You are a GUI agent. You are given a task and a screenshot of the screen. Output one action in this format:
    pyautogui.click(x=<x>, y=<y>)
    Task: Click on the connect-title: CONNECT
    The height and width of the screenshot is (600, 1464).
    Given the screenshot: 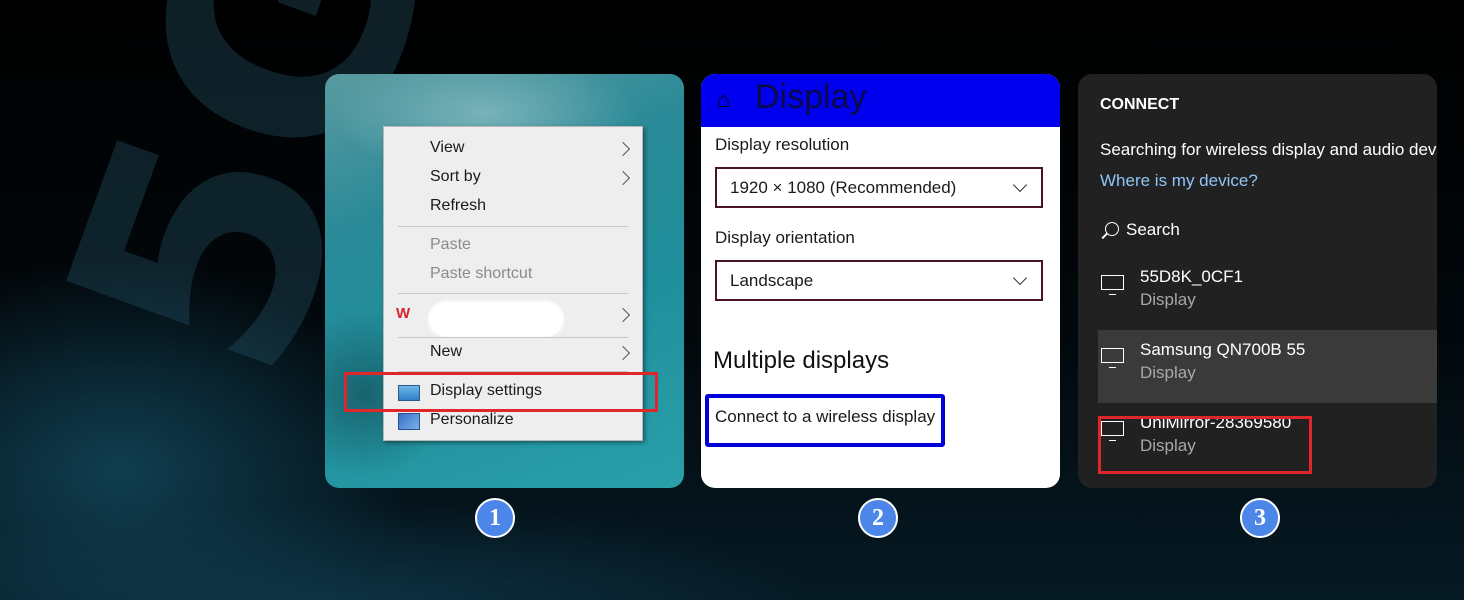 What is the action you would take?
    pyautogui.click(x=1140, y=104)
    